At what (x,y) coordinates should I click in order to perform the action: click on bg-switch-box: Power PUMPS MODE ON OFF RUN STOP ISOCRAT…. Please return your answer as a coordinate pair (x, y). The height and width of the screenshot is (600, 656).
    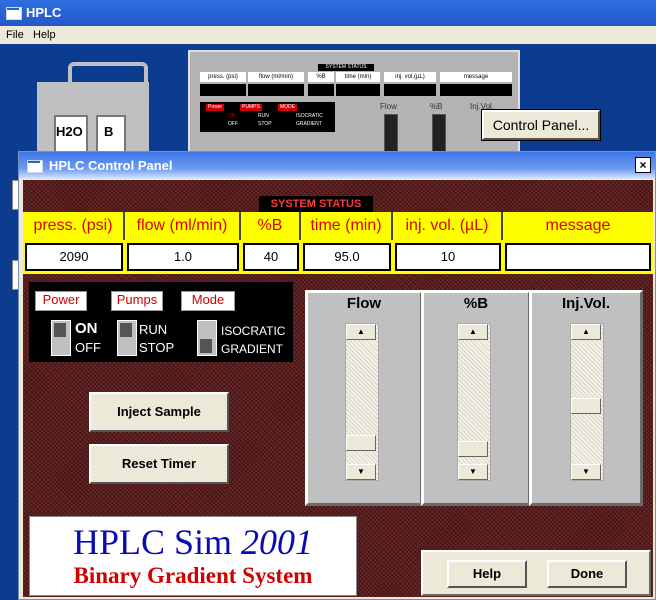
    Looking at the image, I should click on (267, 117).